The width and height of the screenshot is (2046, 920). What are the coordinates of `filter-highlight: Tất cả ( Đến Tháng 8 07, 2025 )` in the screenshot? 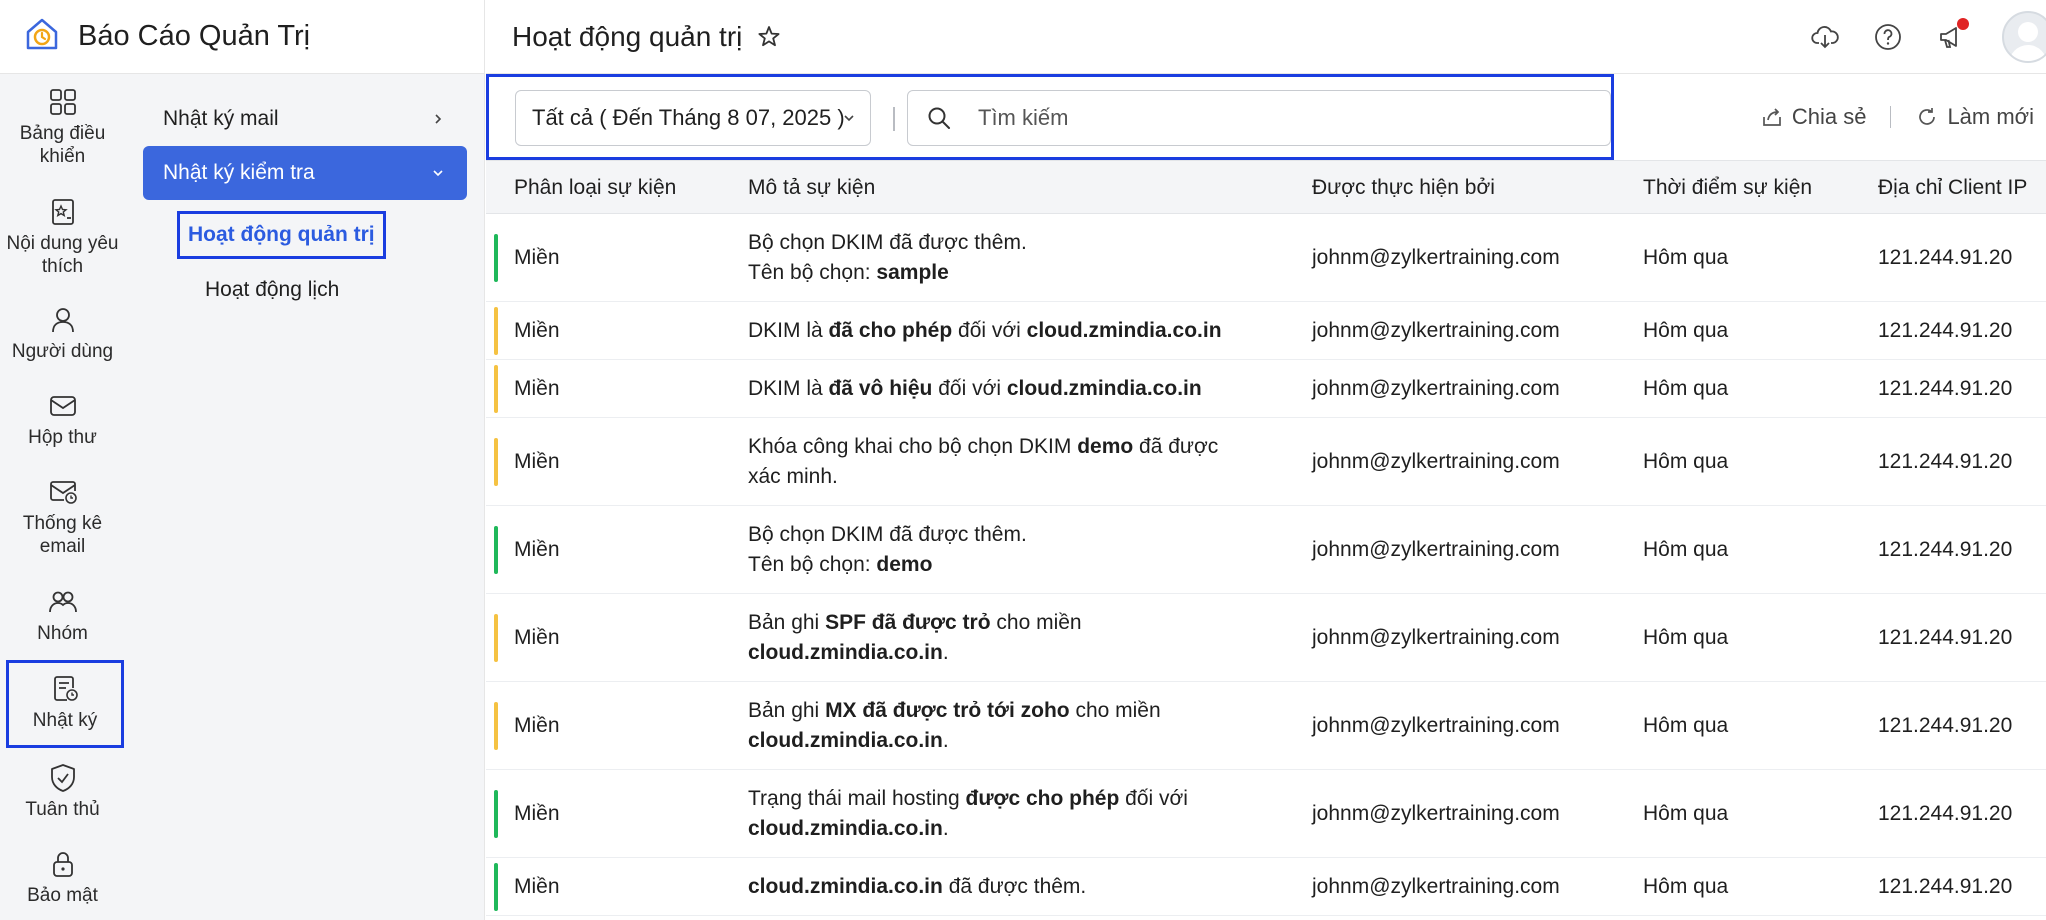 It's located at (1050, 117).